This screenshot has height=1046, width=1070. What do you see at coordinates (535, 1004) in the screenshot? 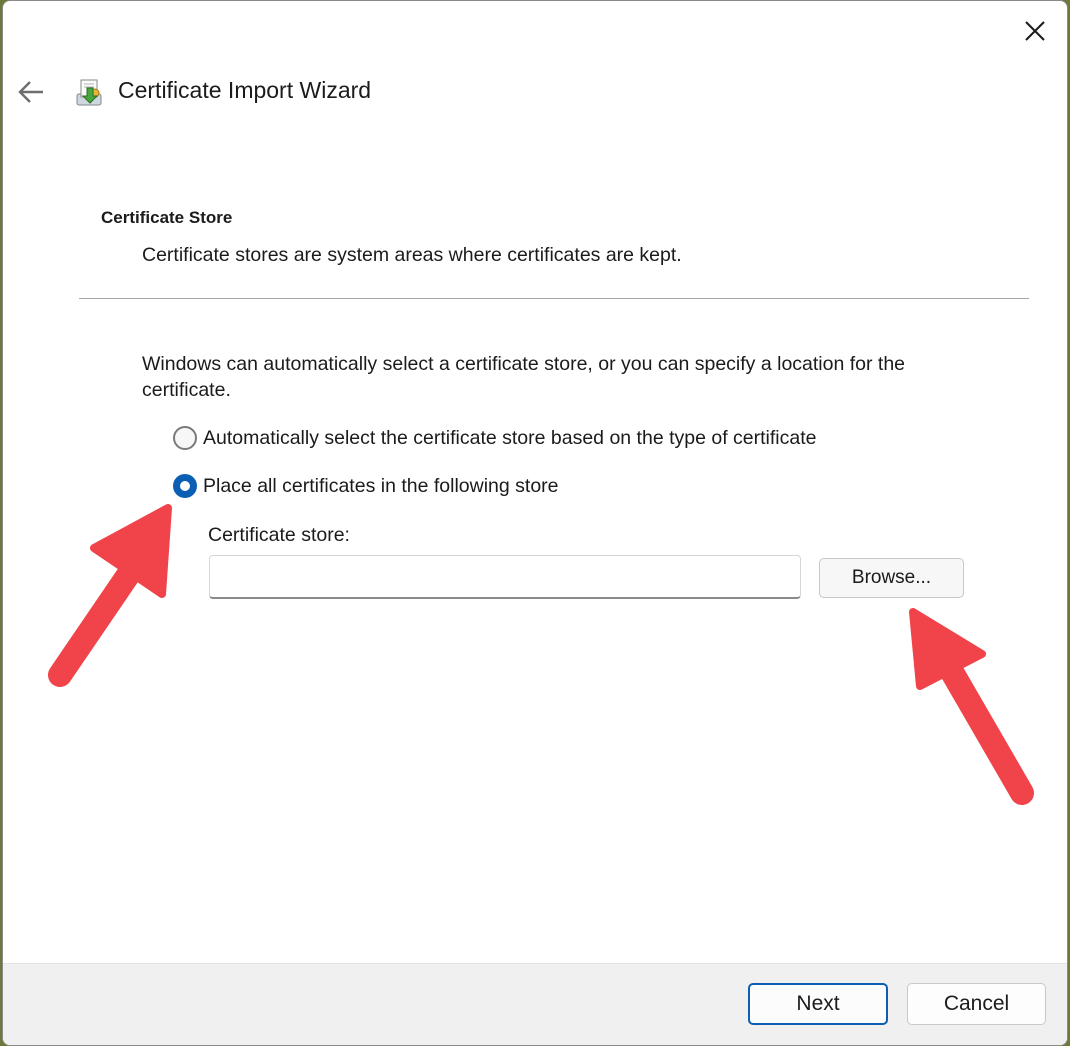
I see `footer-bar: Next Cancel` at bounding box center [535, 1004].